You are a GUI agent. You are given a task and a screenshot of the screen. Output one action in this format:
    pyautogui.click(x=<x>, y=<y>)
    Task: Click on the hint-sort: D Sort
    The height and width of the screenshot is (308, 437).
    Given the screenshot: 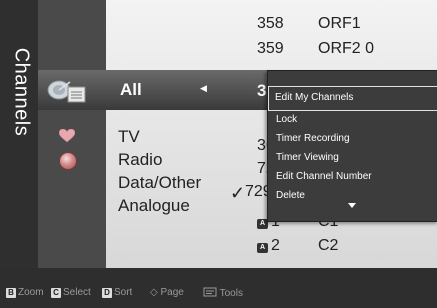 What is the action you would take?
    pyautogui.click(x=117, y=292)
    